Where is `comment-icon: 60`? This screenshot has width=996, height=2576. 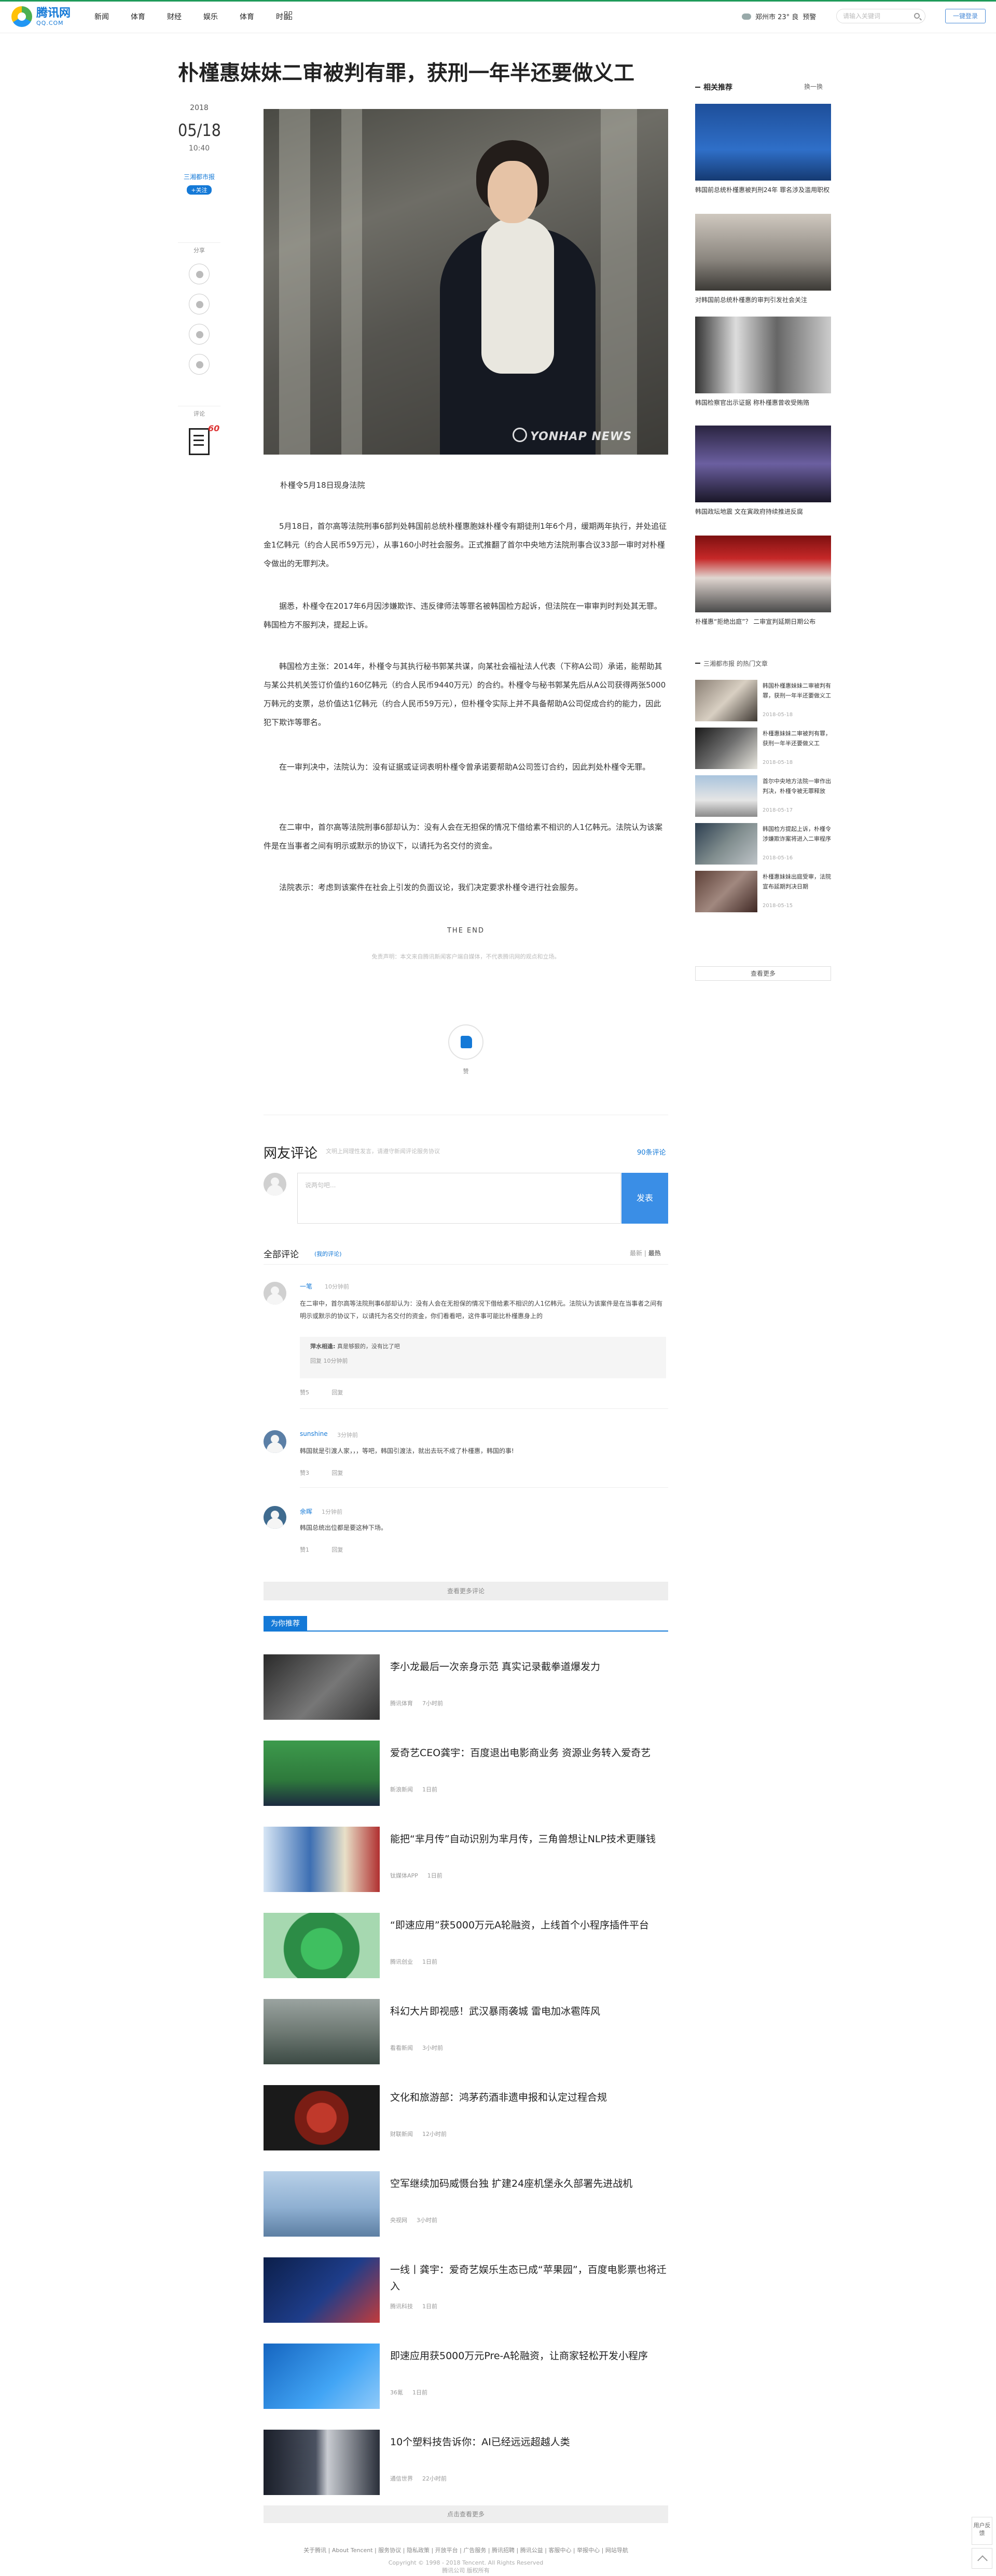
comment-icon: 60 is located at coordinates (204, 439).